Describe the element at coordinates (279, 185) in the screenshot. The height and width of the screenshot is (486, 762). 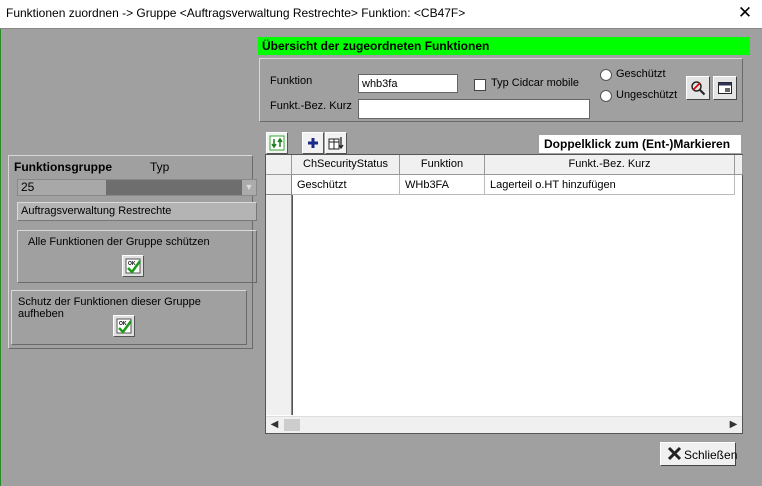
I see `row-header` at that location.